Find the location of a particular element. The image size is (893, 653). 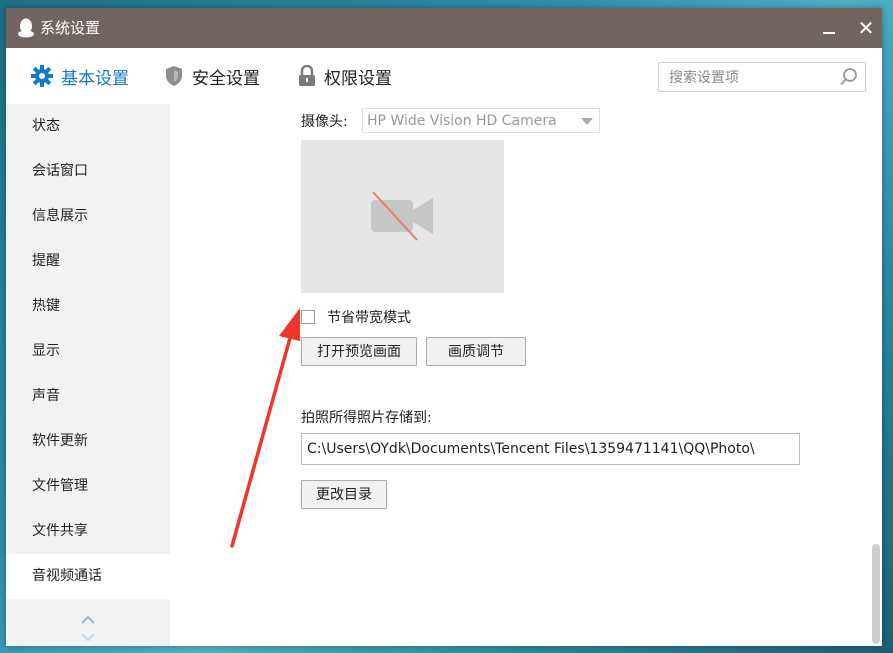

camera-preview is located at coordinates (402, 216).